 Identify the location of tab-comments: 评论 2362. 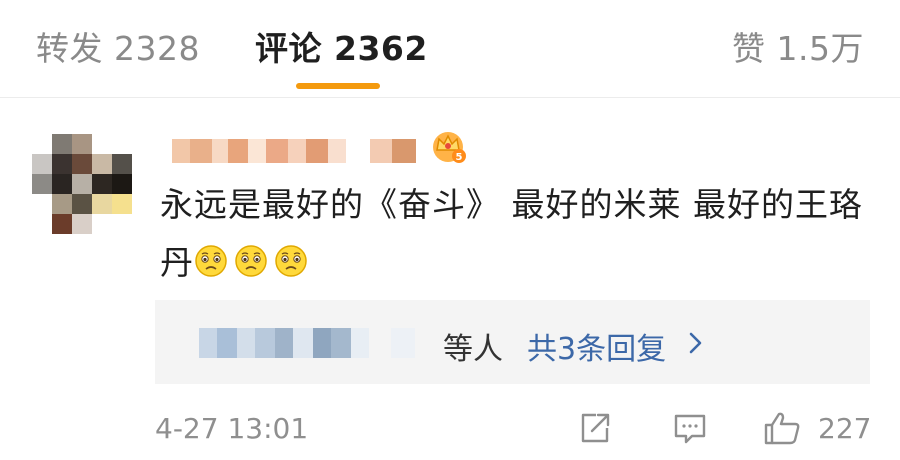
(341, 46).